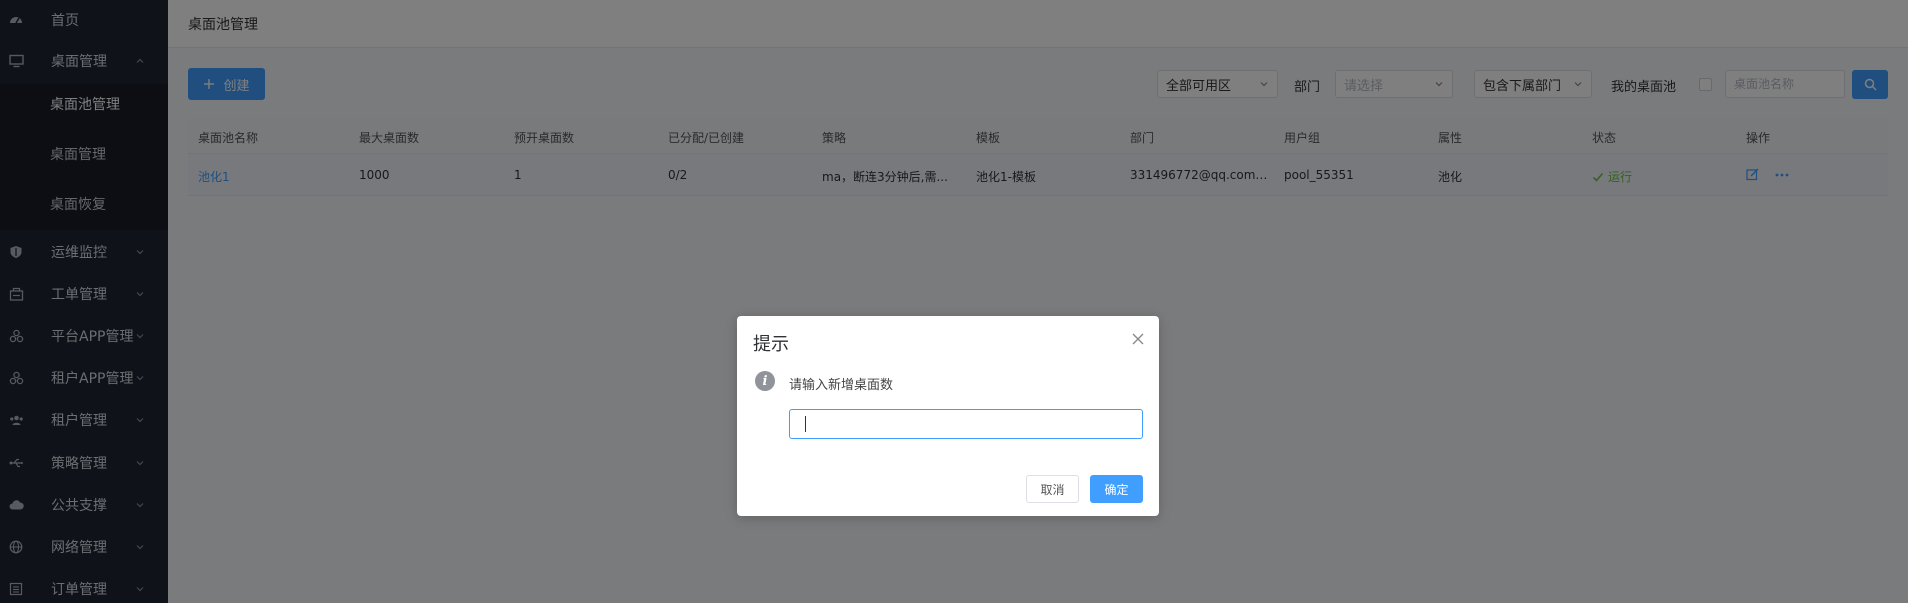 Image resolution: width=1908 pixels, height=603 pixels. Describe the element at coordinates (765, 381) in the screenshot. I see `info-icon: i` at that location.